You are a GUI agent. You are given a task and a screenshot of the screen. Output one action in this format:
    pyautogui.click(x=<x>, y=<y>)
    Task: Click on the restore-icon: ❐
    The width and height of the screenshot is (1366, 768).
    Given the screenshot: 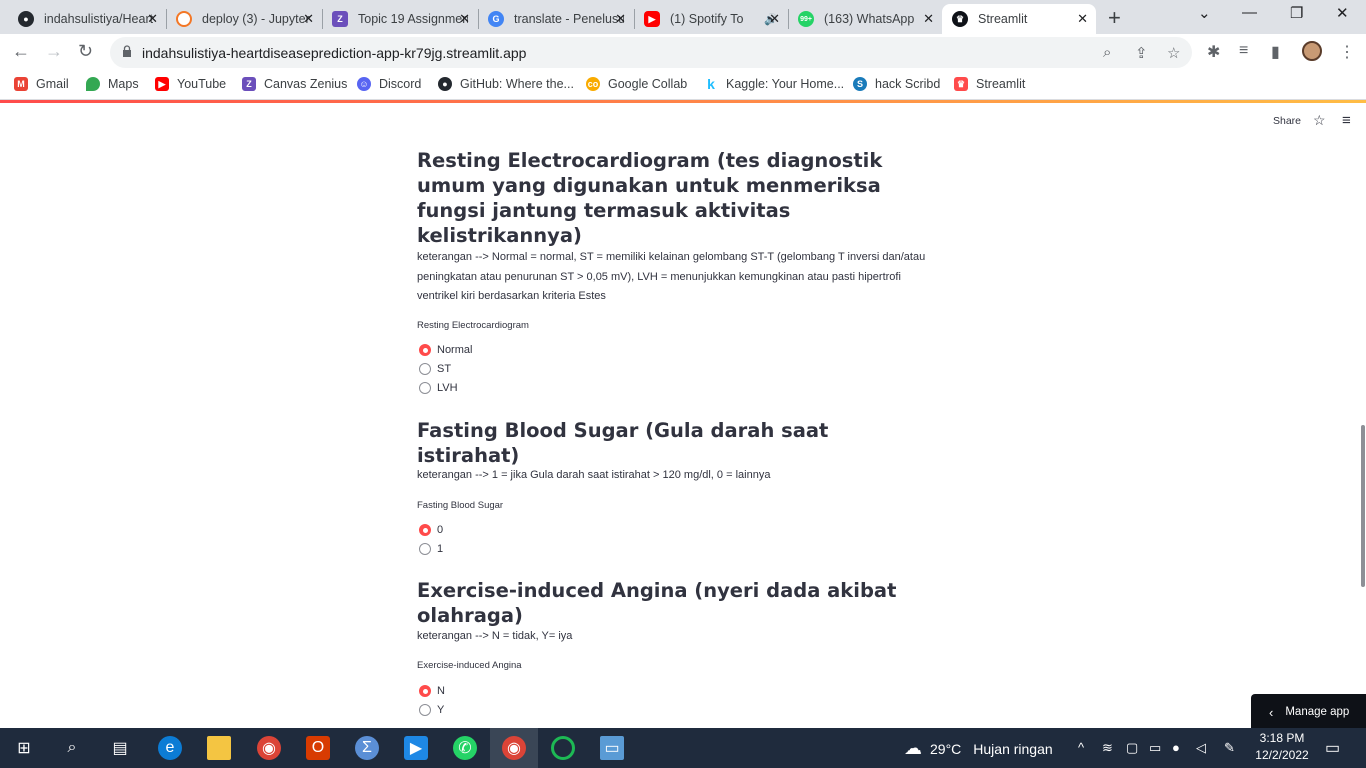 What is the action you would take?
    pyautogui.click(x=1296, y=13)
    